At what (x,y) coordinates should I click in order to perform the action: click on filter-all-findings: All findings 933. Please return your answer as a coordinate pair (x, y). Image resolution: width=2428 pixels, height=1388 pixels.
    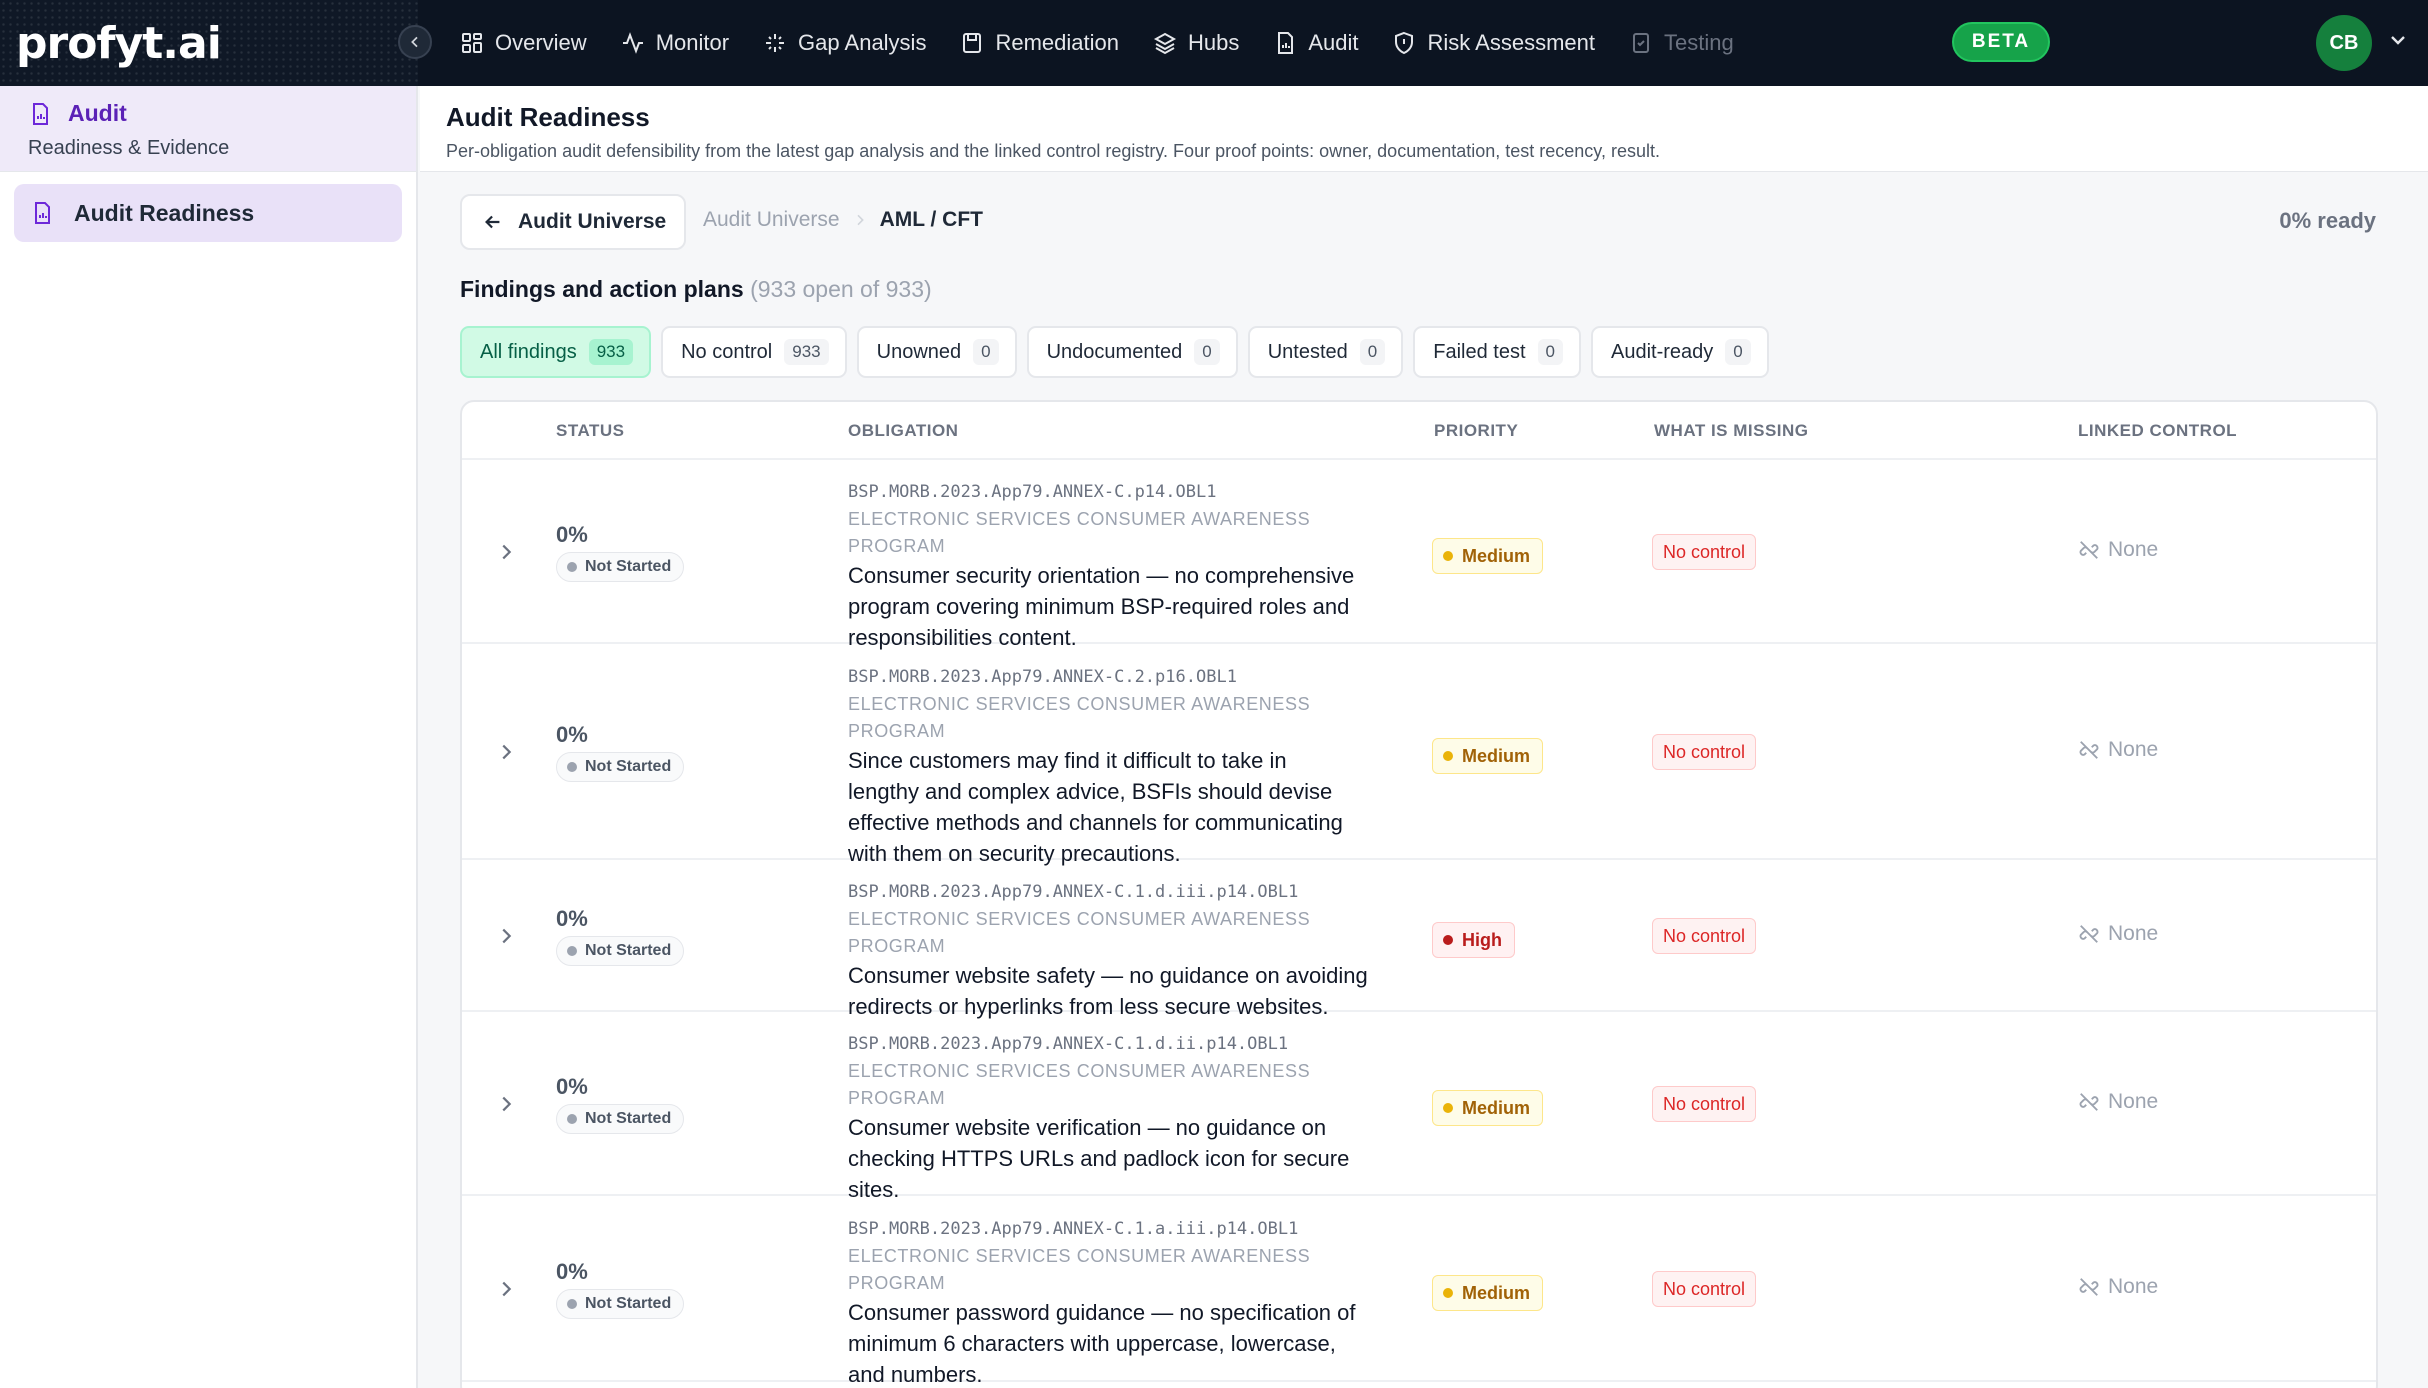
    Looking at the image, I should click on (556, 352).